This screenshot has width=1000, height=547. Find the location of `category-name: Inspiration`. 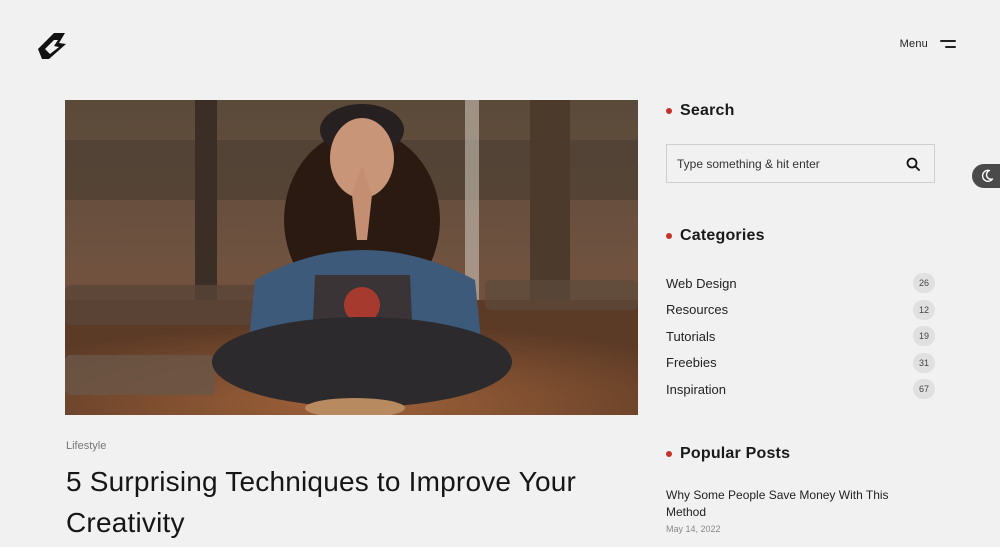

category-name: Inspiration is located at coordinates (696, 389).